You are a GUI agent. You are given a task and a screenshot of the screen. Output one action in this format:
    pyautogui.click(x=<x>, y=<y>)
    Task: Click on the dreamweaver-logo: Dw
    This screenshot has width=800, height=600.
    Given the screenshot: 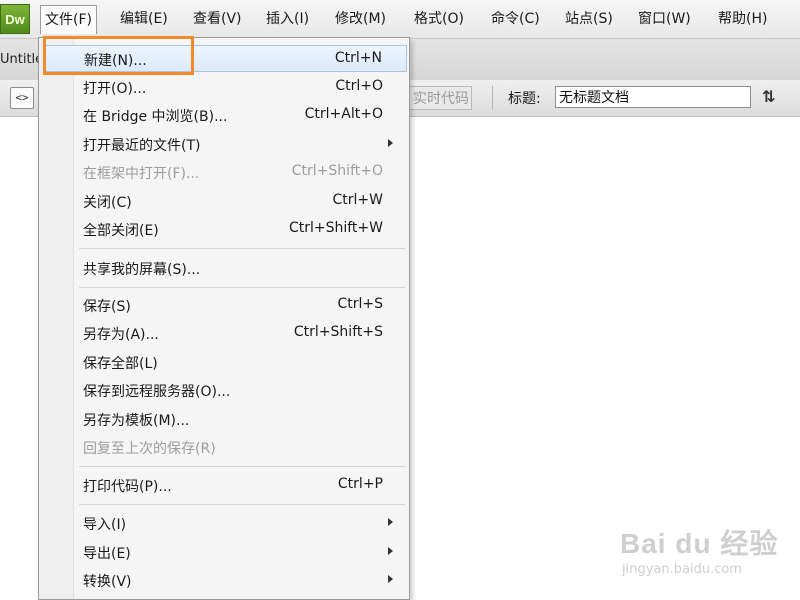 What is the action you would take?
    pyautogui.click(x=15, y=19)
    